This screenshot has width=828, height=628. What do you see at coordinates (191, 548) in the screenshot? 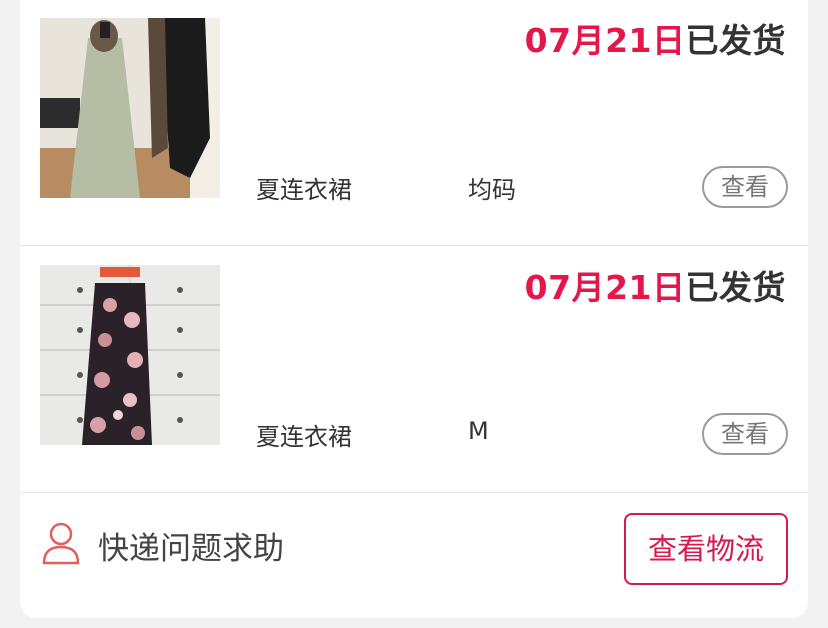
I see `help-label: 快递问题求助` at bounding box center [191, 548].